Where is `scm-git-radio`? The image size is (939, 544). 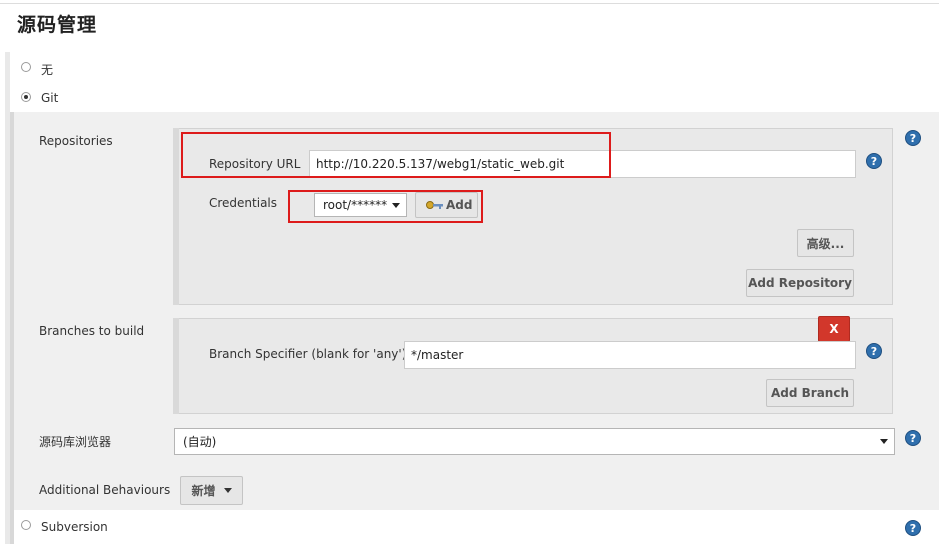 scm-git-radio is located at coordinates (26, 97).